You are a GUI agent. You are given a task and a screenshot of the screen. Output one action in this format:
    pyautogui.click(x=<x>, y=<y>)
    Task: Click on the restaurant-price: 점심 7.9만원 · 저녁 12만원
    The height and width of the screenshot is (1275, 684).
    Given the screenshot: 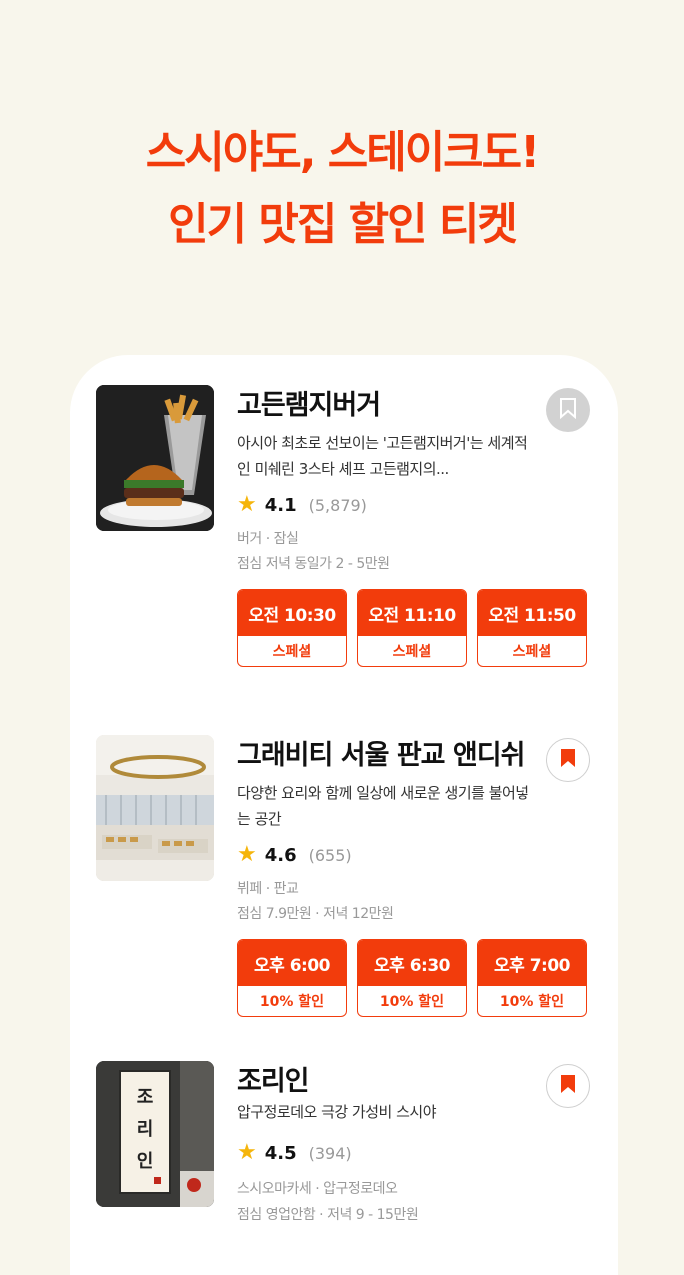 What is the action you would take?
    pyautogui.click(x=315, y=914)
    